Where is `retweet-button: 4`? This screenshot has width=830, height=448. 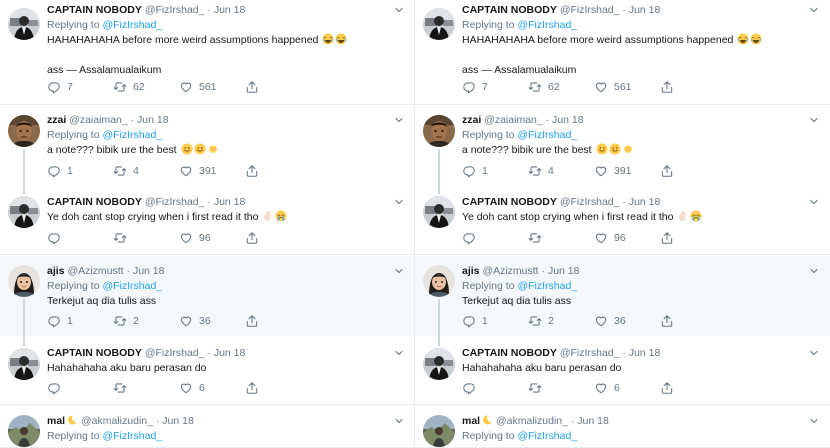
retweet-button: 4 is located at coordinates (146, 171).